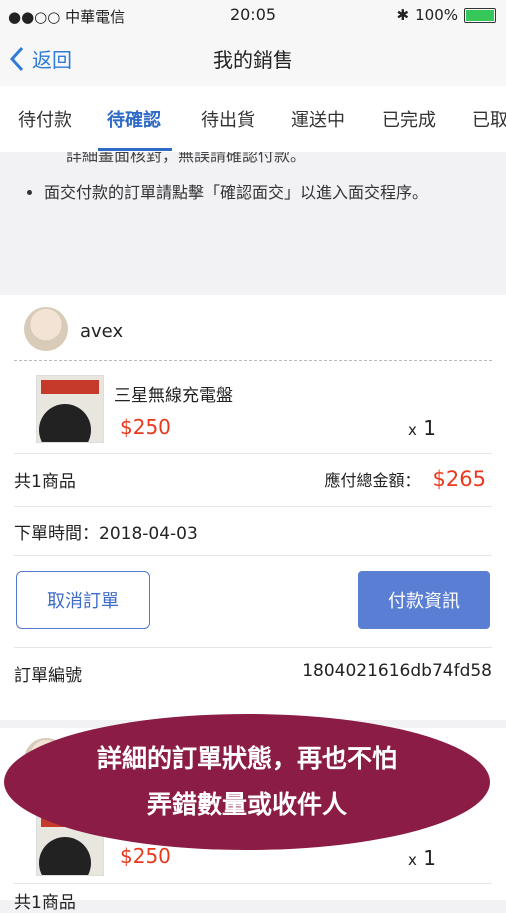 The width and height of the screenshot is (506, 913). Describe the element at coordinates (459, 479) in the screenshot. I see `total-amount: $265` at that location.